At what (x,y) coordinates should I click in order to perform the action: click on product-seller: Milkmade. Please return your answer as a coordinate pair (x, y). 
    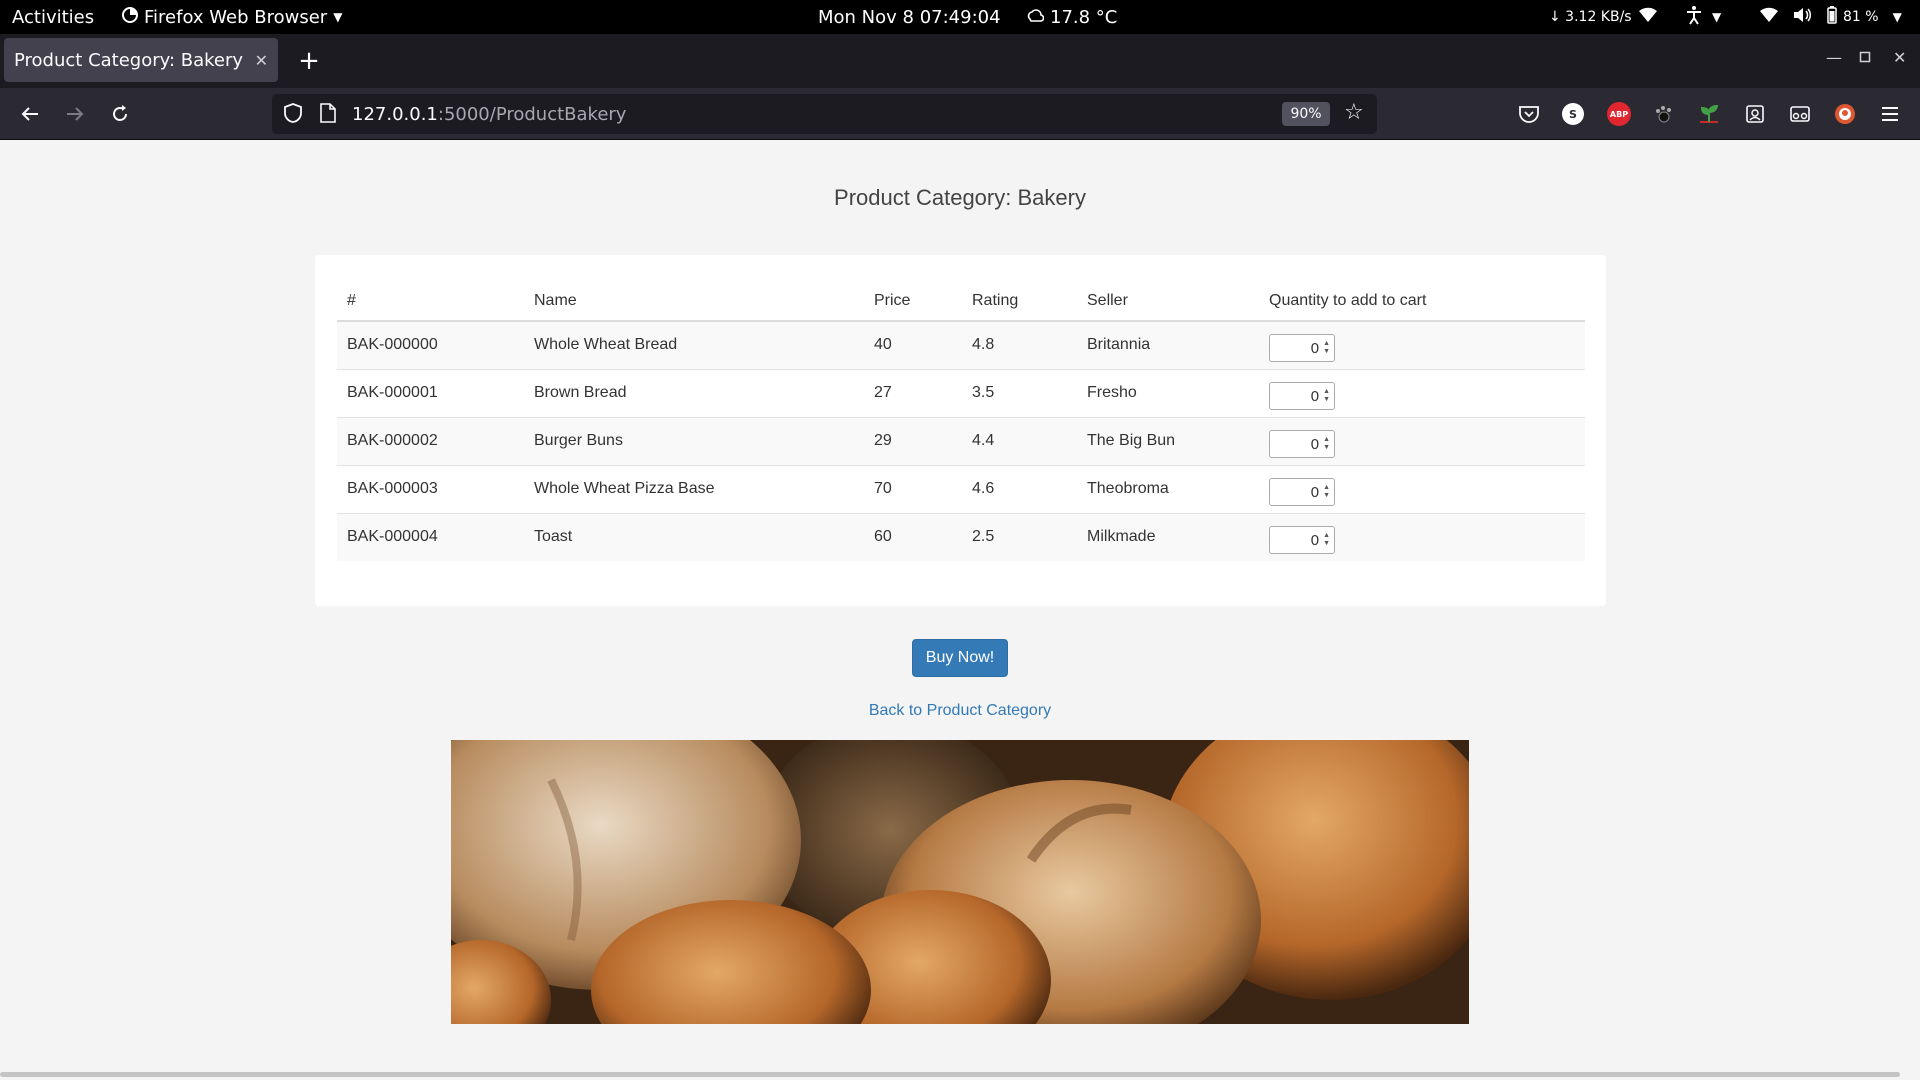
    Looking at the image, I should click on (1168, 536).